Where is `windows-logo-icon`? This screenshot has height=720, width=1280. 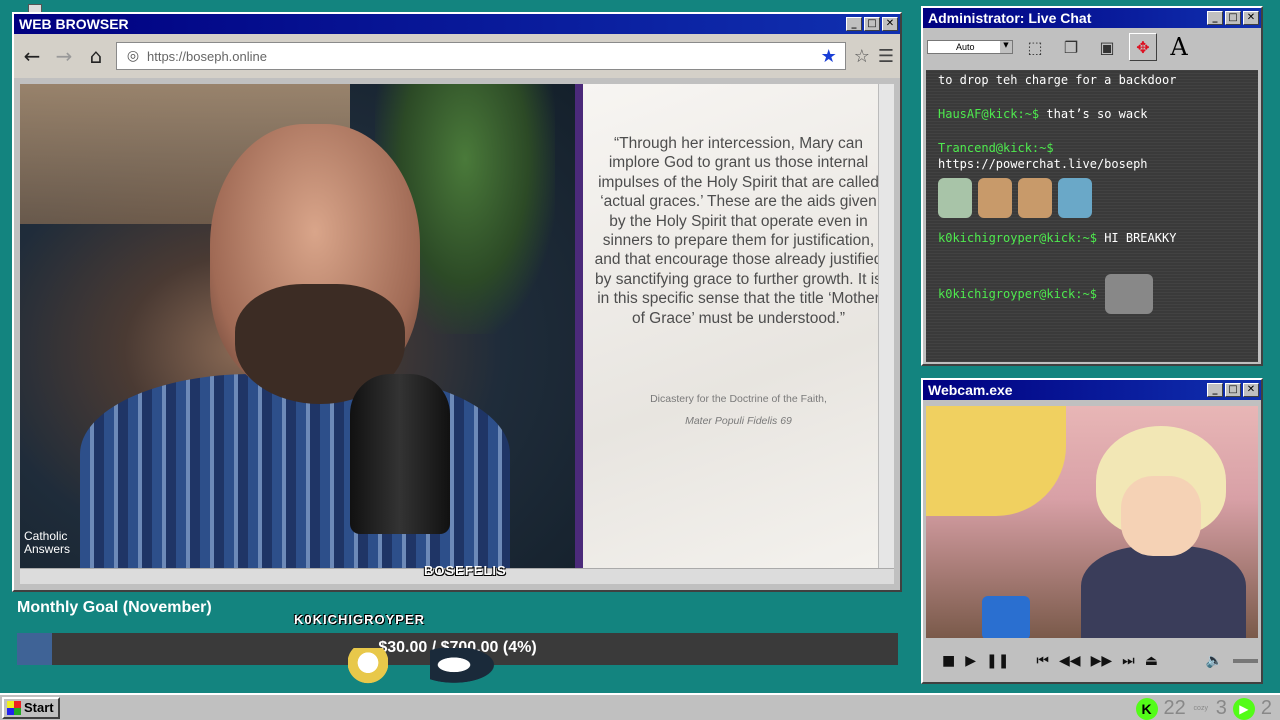
windows-logo-icon is located at coordinates (14, 707).